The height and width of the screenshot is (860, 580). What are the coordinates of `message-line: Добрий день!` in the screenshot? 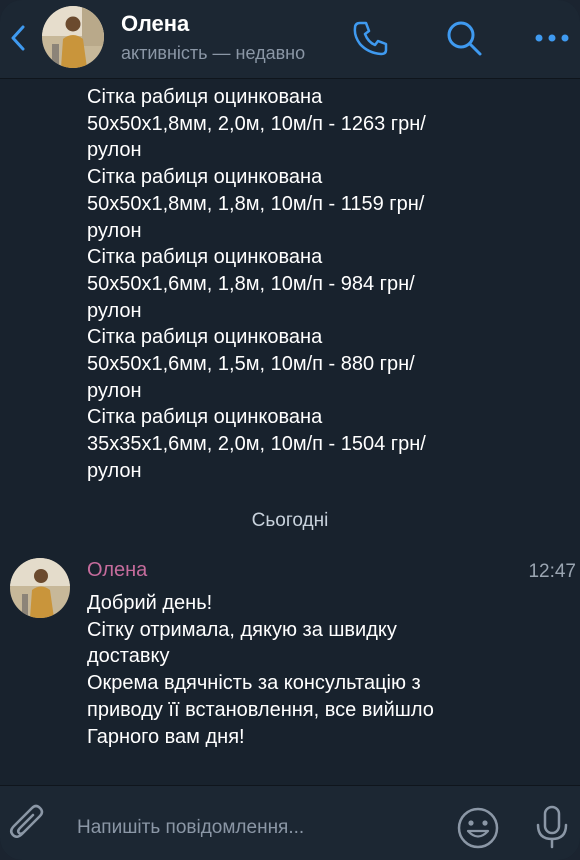 It's located at (150, 603).